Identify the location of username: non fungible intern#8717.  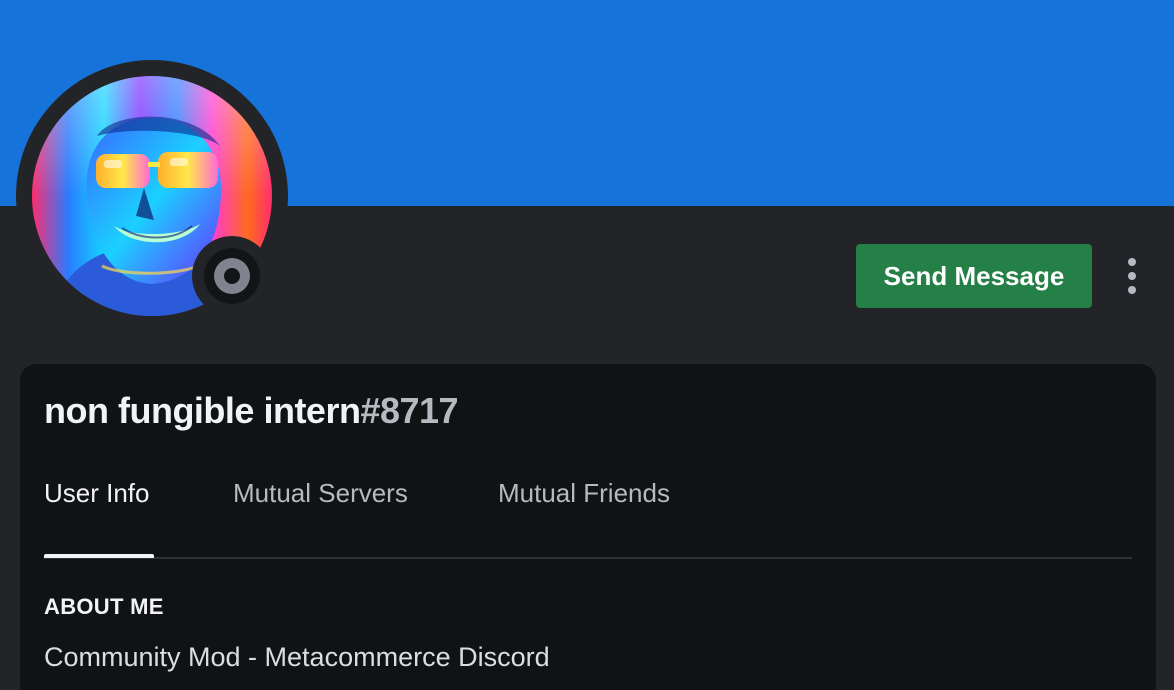
(251, 412).